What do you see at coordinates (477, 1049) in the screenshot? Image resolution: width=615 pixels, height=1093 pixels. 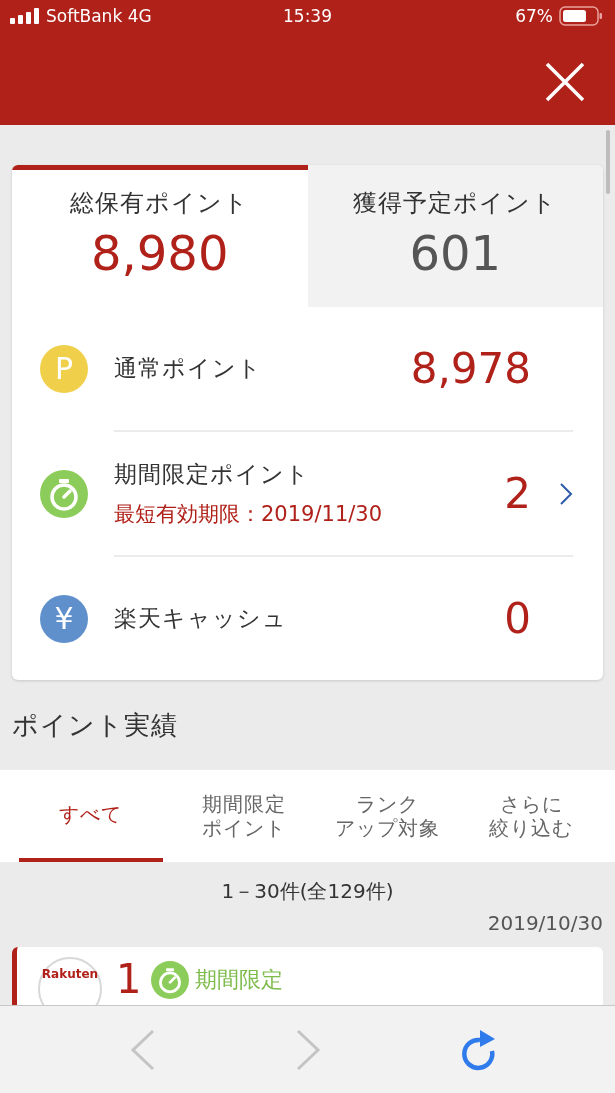 I see `reload-icon` at bounding box center [477, 1049].